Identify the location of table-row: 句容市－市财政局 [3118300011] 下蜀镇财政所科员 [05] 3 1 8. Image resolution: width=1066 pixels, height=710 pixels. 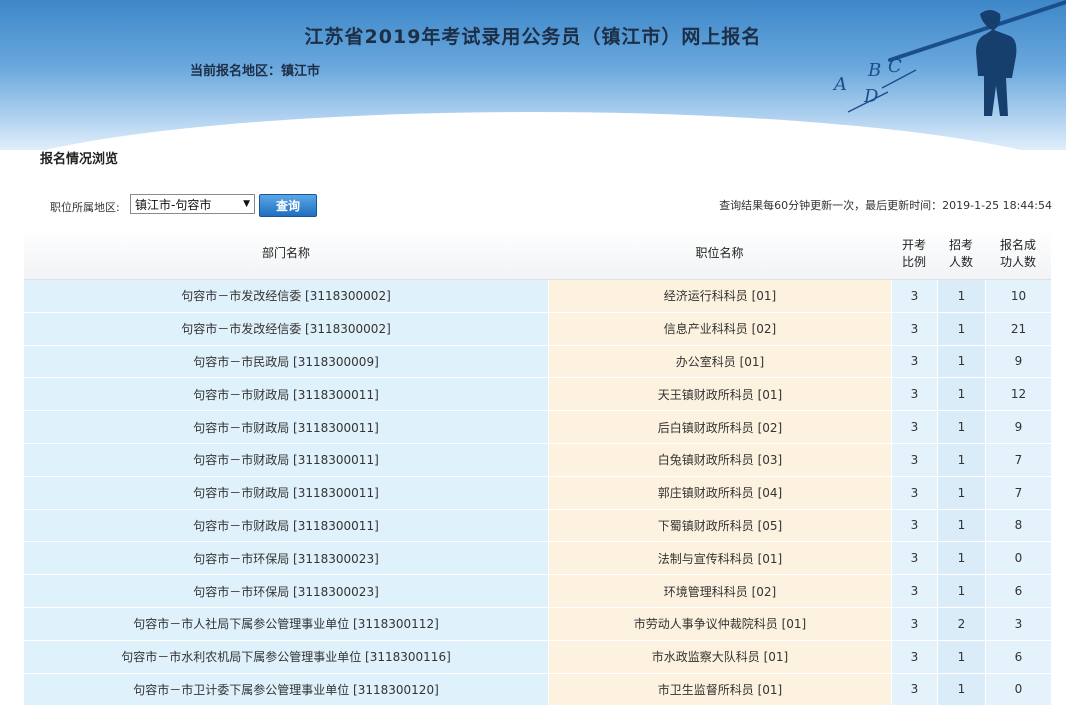
(537, 526).